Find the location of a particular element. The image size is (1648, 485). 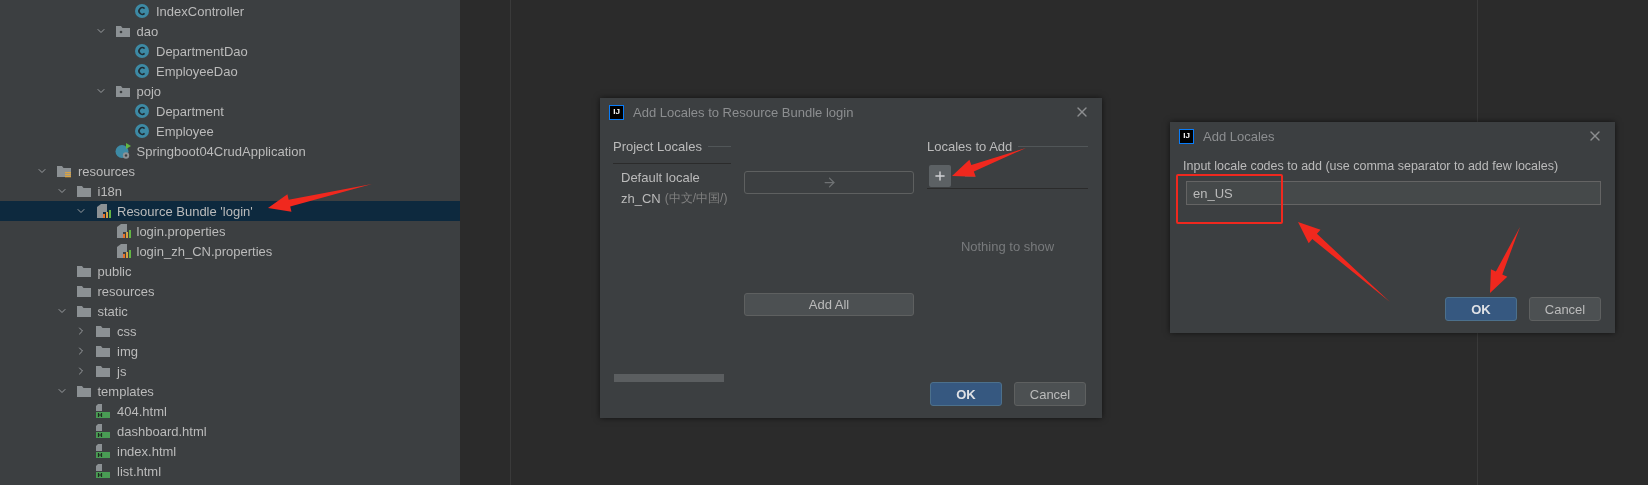

bundle-icon is located at coordinates (103, 211).